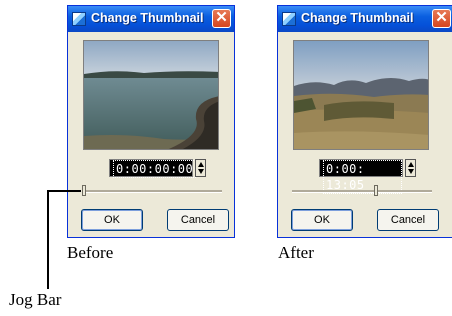 The image size is (452, 316). I want to click on callout-line-horizontal, so click(64, 191).